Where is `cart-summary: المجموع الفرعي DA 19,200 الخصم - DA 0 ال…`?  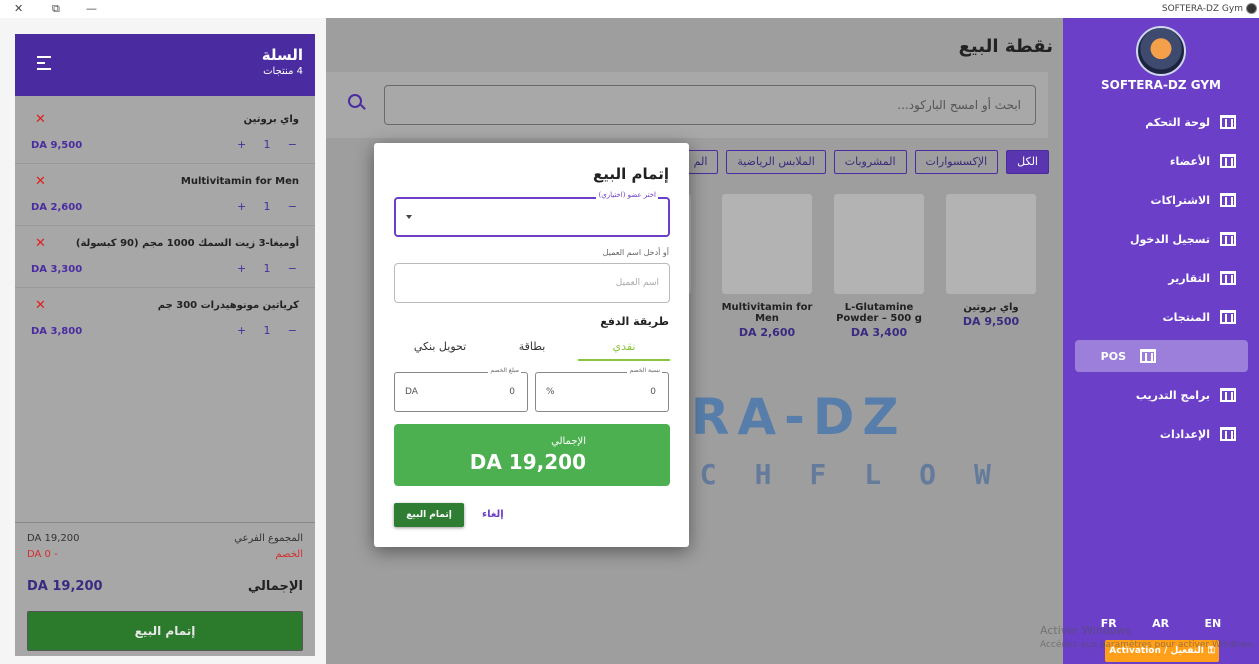 cart-summary: المجموع الفرعي DA 19,200 الخصم - DA 0 ال… is located at coordinates (165, 589).